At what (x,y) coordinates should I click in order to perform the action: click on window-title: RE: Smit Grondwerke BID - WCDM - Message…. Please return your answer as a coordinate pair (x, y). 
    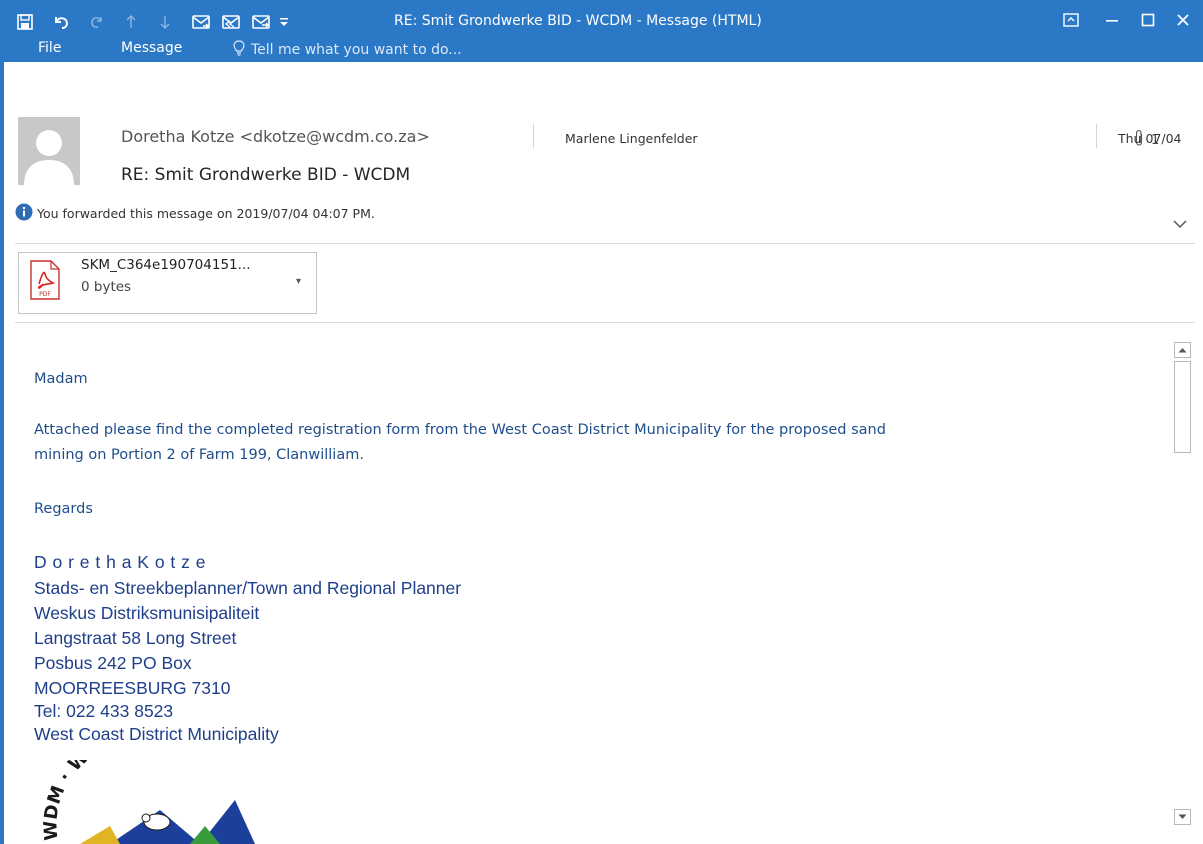
    Looking at the image, I should click on (578, 21).